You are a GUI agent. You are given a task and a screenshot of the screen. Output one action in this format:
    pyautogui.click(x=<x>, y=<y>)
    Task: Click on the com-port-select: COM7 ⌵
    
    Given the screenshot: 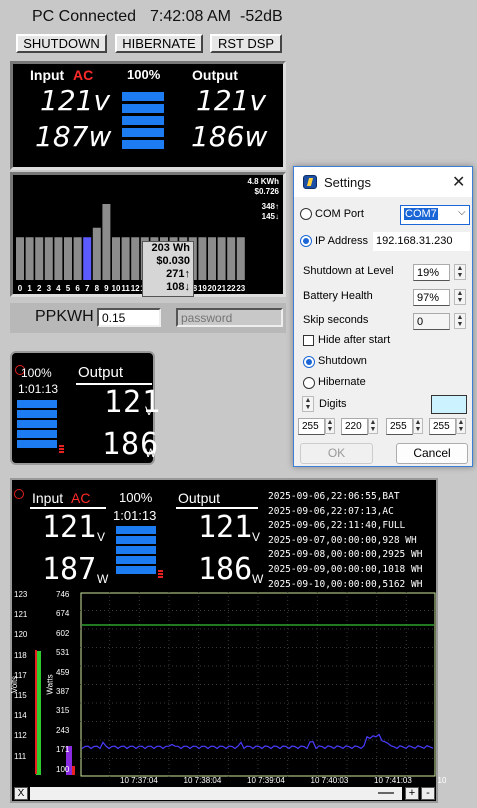 What is the action you would take?
    pyautogui.click(x=435, y=215)
    